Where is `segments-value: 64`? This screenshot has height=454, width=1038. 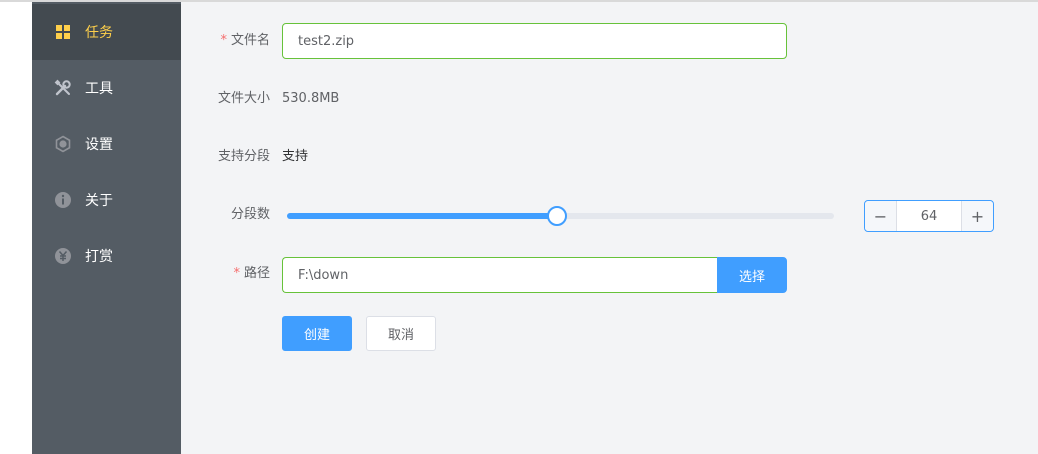 segments-value: 64 is located at coordinates (929, 216).